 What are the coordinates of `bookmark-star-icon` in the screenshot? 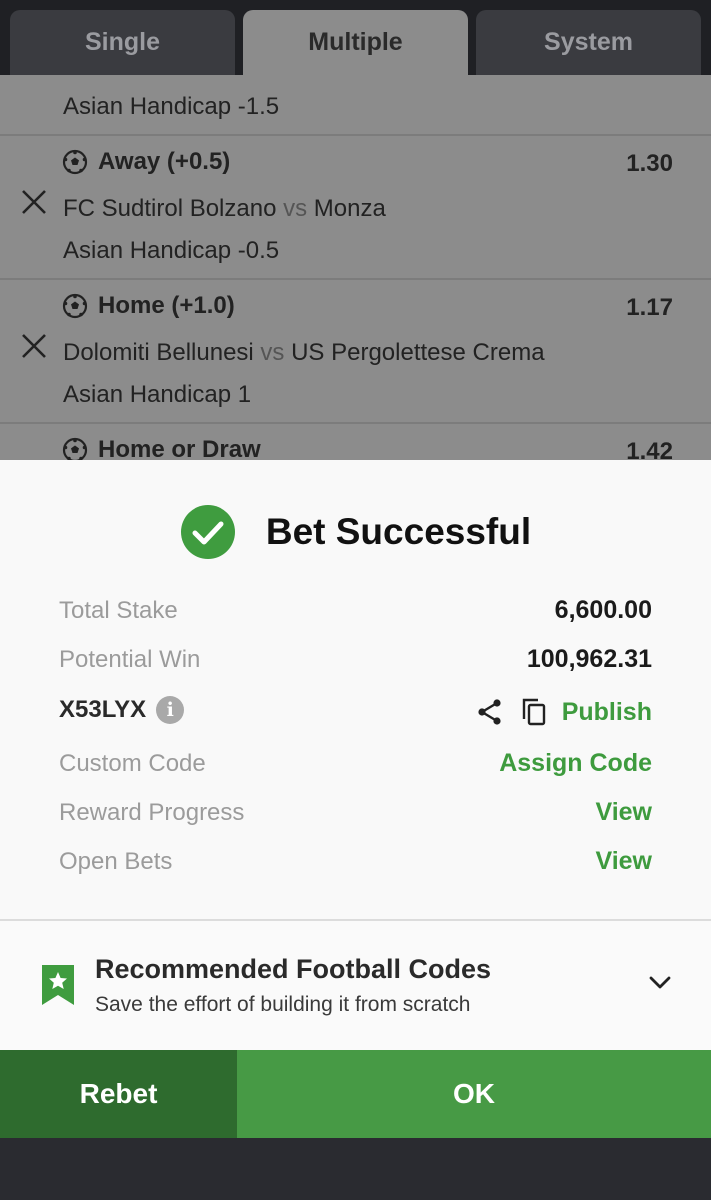 It's located at (58, 985).